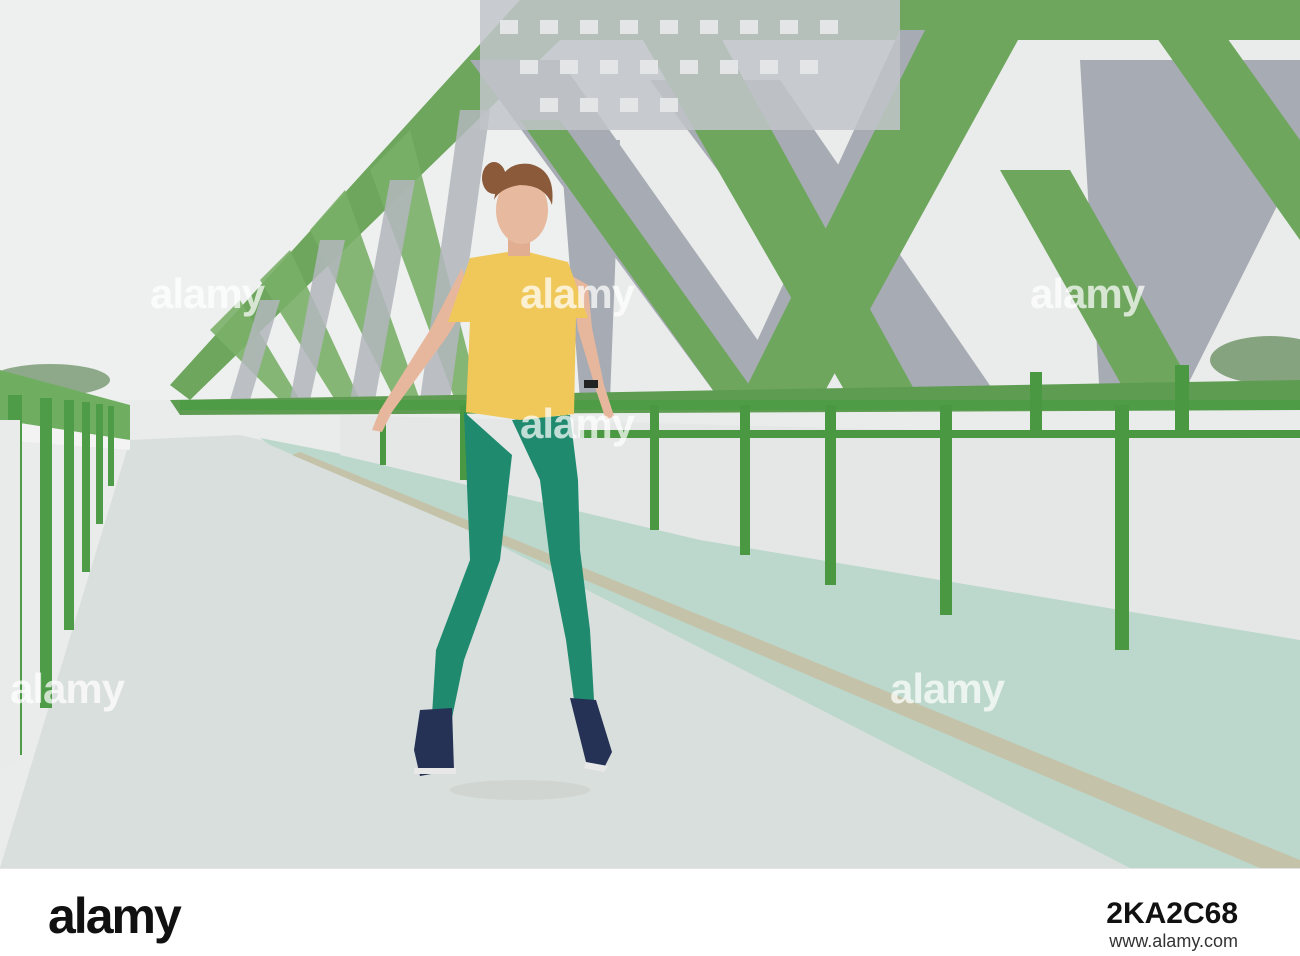  Describe the element at coordinates (1172, 913) in the screenshot. I see `image-id: 2KA2C68` at that location.